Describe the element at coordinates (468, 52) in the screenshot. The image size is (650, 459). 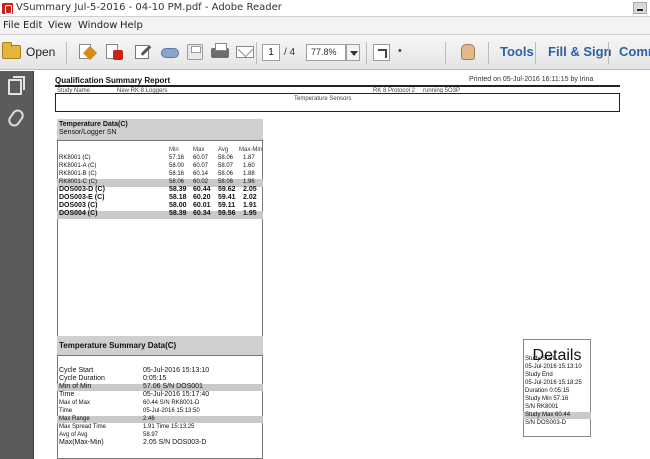
I see `hand-tool-icon` at that location.